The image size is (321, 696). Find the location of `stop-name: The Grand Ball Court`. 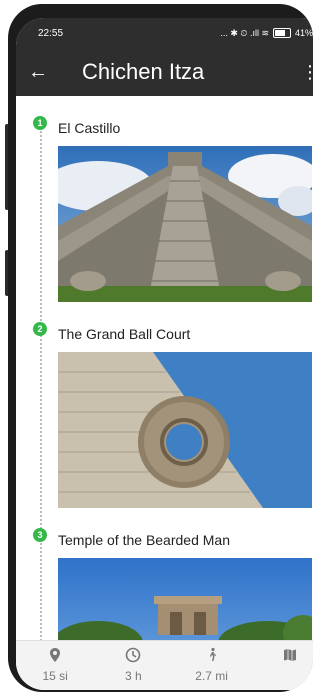

stop-name: The Grand Ball Court is located at coordinates (124, 334).